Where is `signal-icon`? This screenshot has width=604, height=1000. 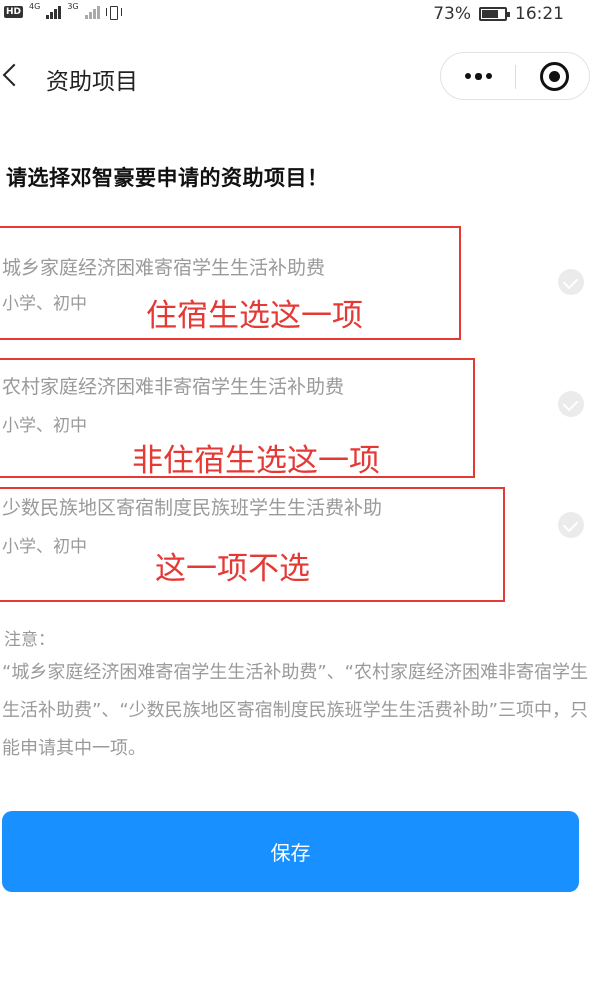
signal-icon is located at coordinates (54, 12).